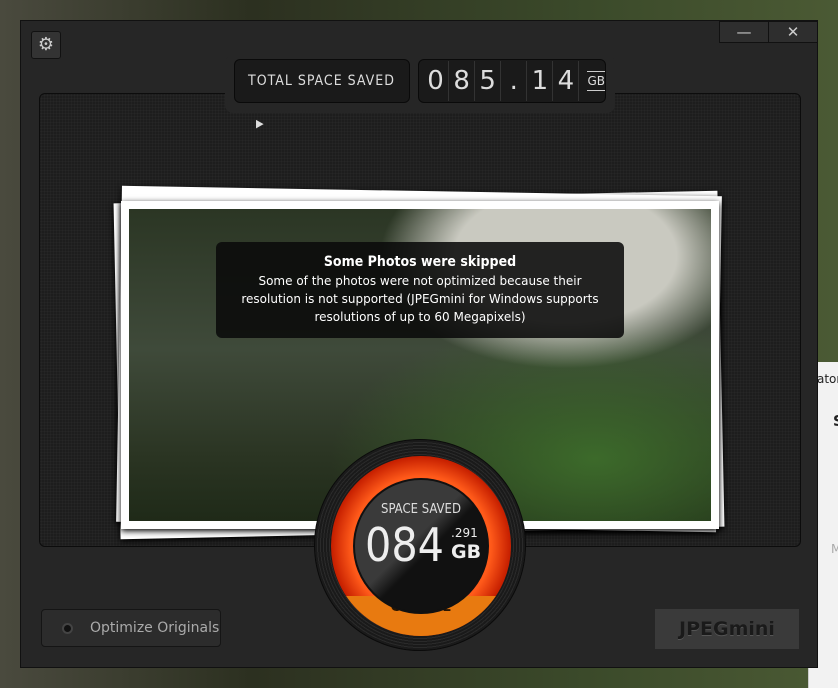 The image size is (838, 688). Describe the element at coordinates (566, 81) in the screenshot. I see `counter-digit: 4` at that location.